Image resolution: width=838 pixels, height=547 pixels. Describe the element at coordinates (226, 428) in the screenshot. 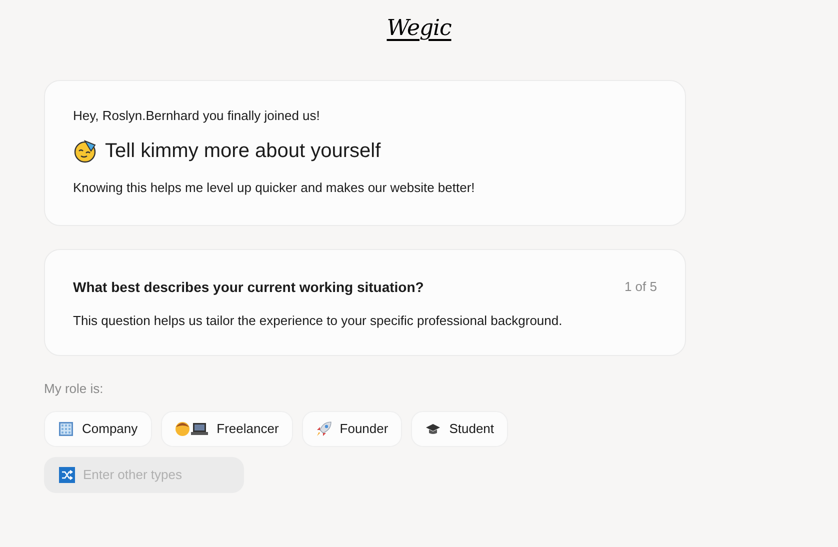

I see `role-option: Freelancer` at that location.